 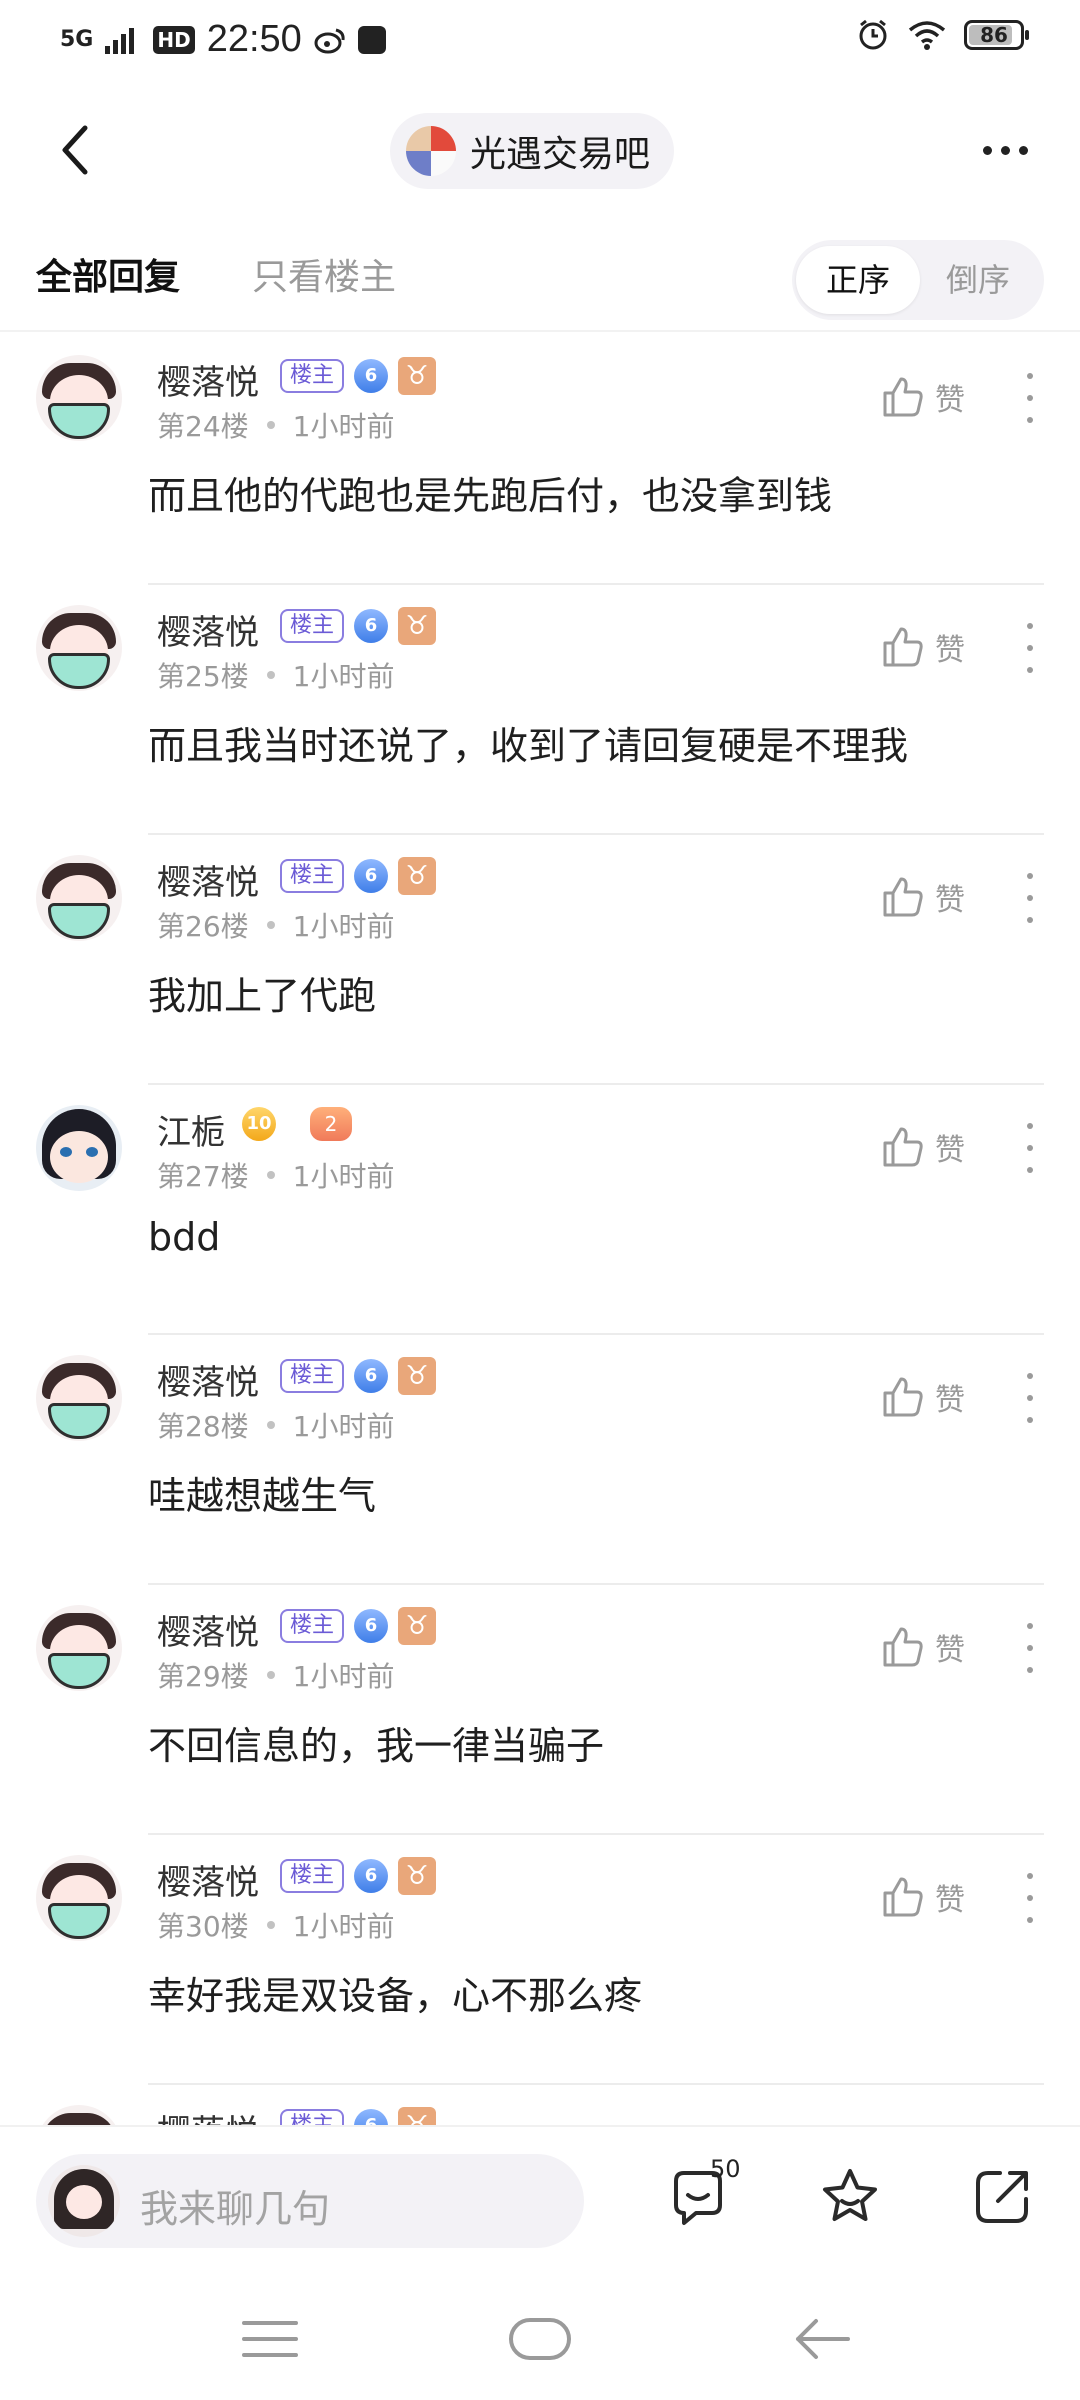 I want to click on sort-ascending-button: 正序, so click(x=858, y=280).